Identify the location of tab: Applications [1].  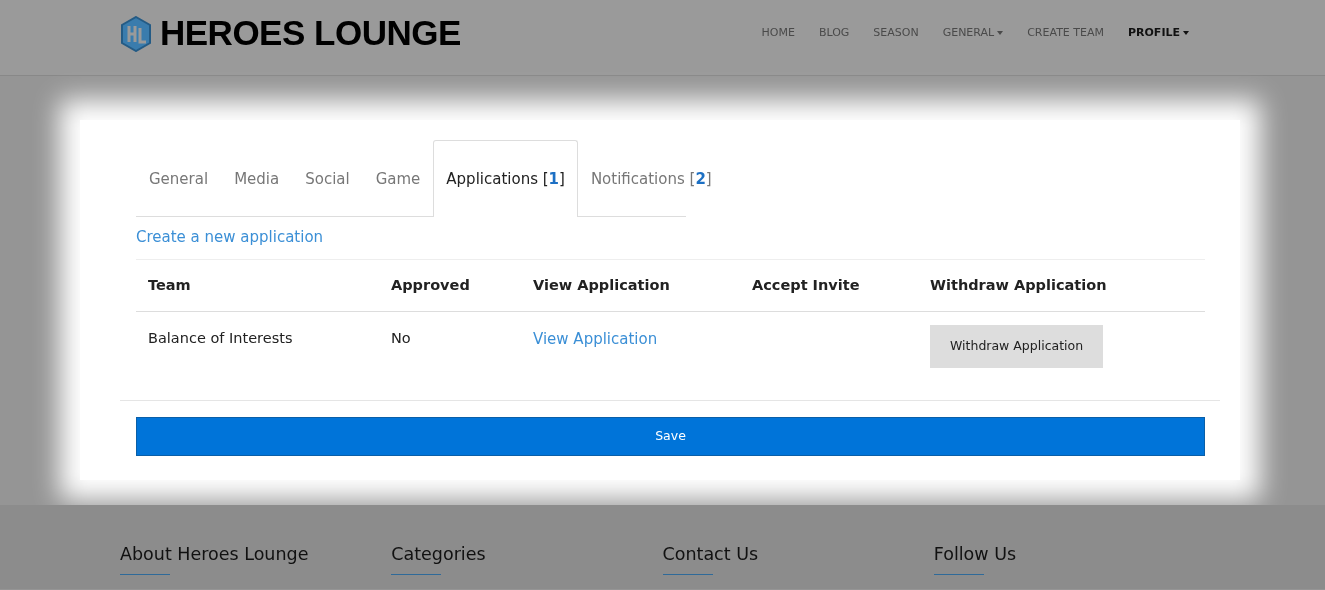
(505, 178).